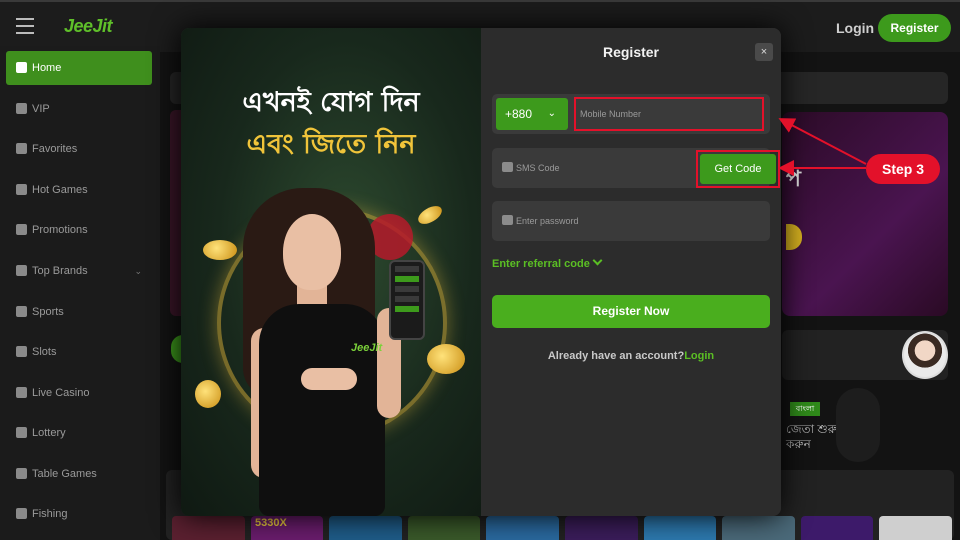 The width and height of the screenshot is (960, 540). I want to click on sidebar-item-label: Hot Games, so click(60, 190).